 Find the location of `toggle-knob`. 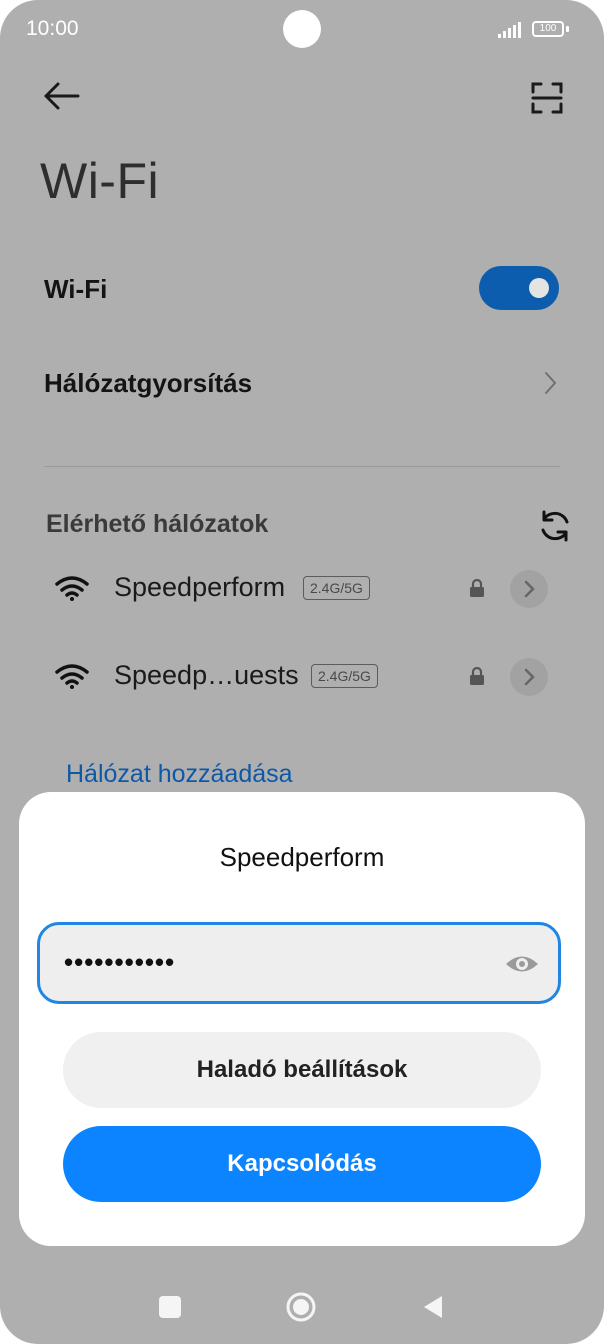

toggle-knob is located at coordinates (539, 288).